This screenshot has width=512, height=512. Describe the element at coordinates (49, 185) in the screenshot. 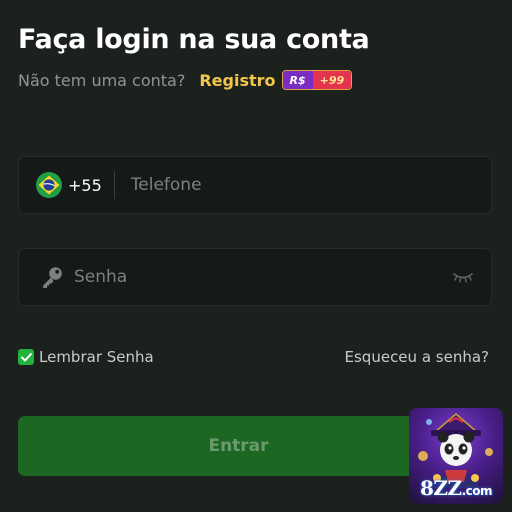

I see `brazil-flag-icon` at that location.